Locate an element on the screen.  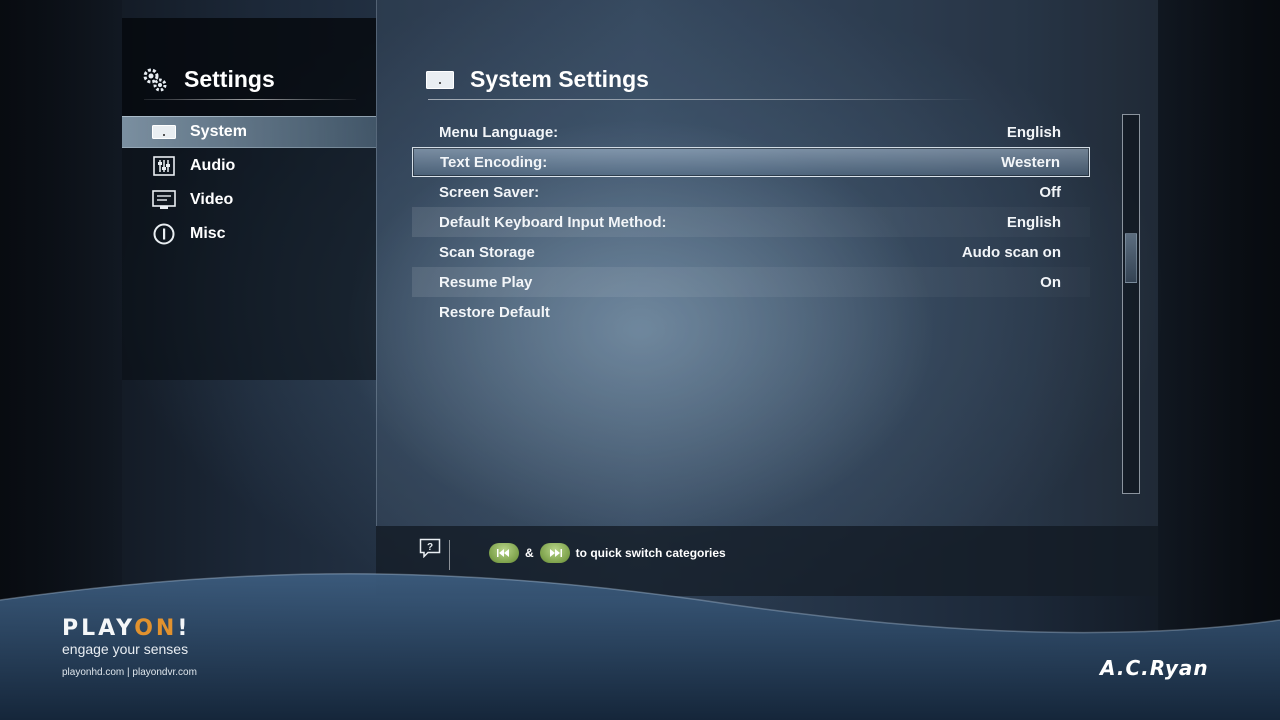
sidebar-title: Settings is located at coordinates (229, 79).